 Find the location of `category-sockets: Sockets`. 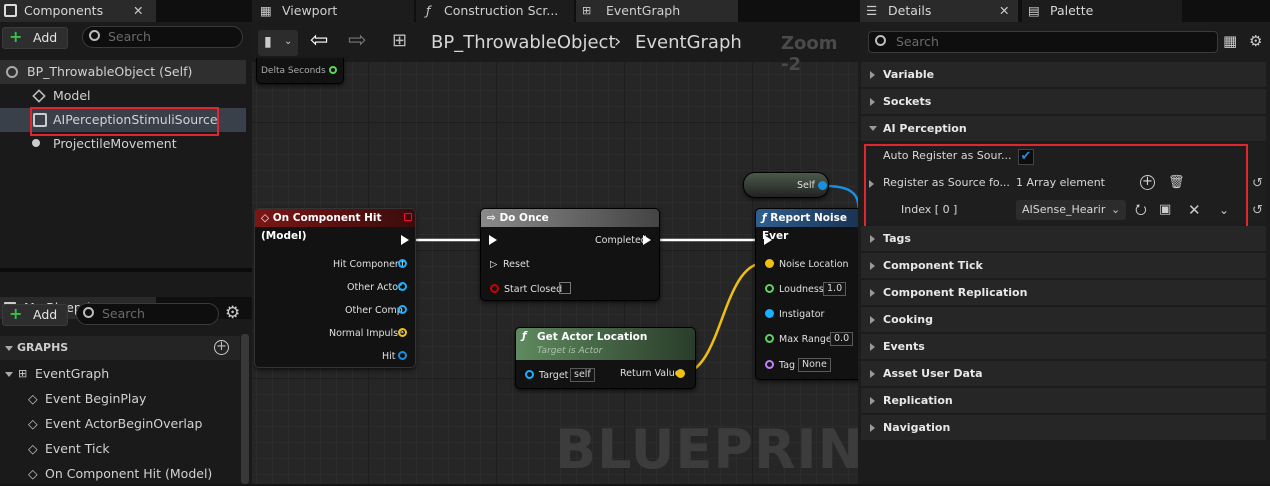

category-sockets: Sockets is located at coordinates (1063, 101).